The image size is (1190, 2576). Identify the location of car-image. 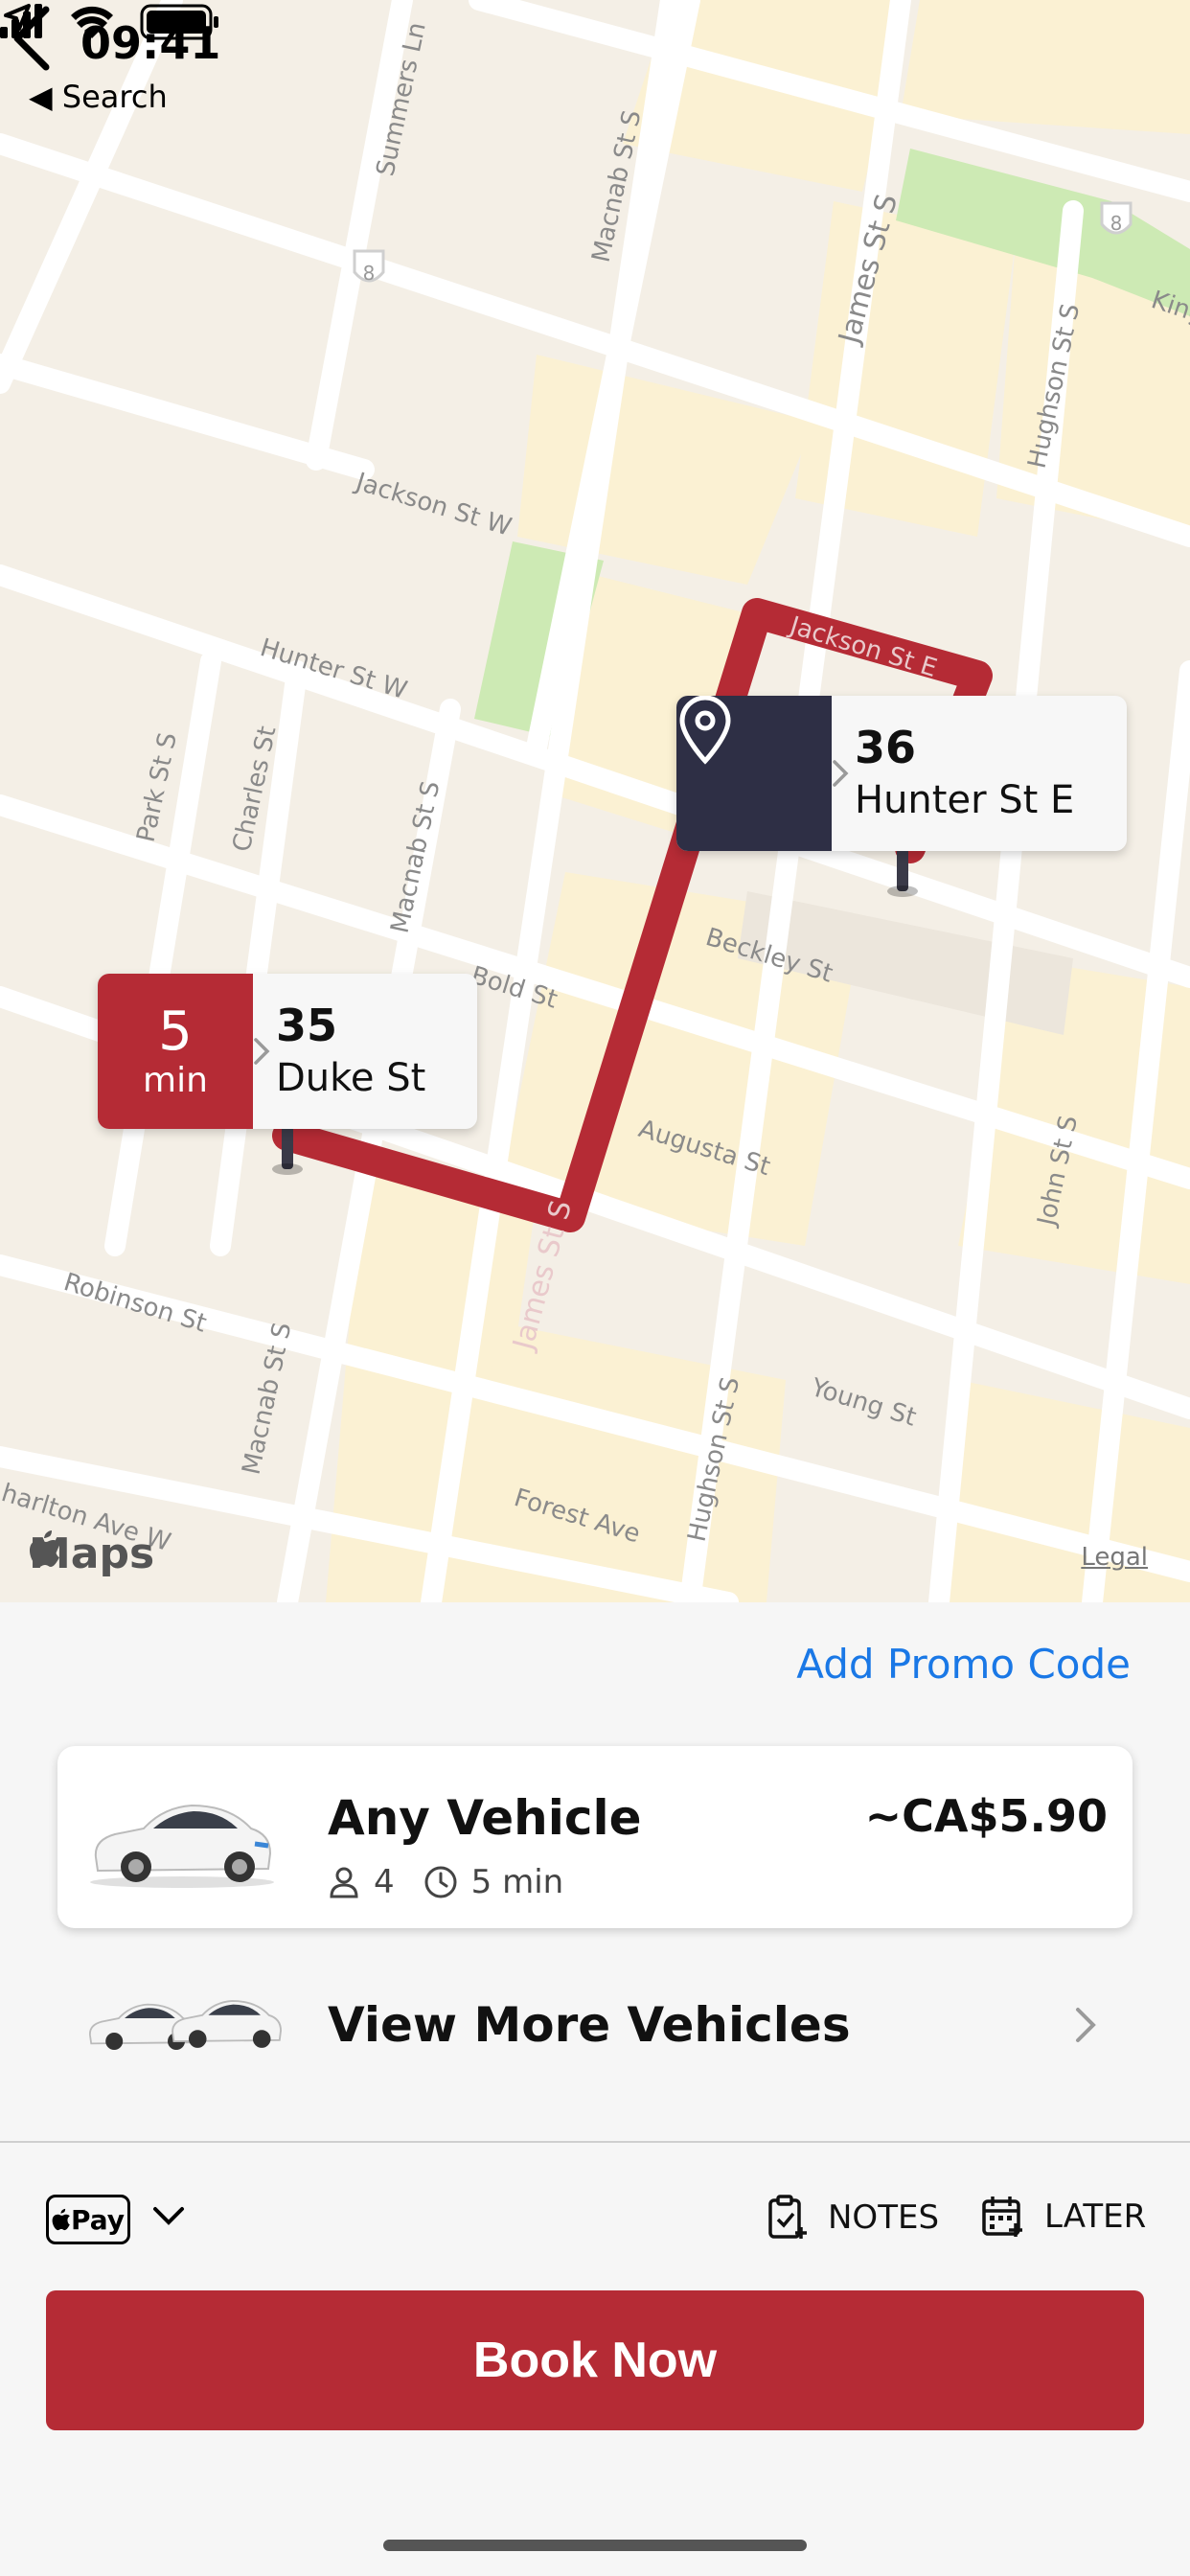
(182, 1846).